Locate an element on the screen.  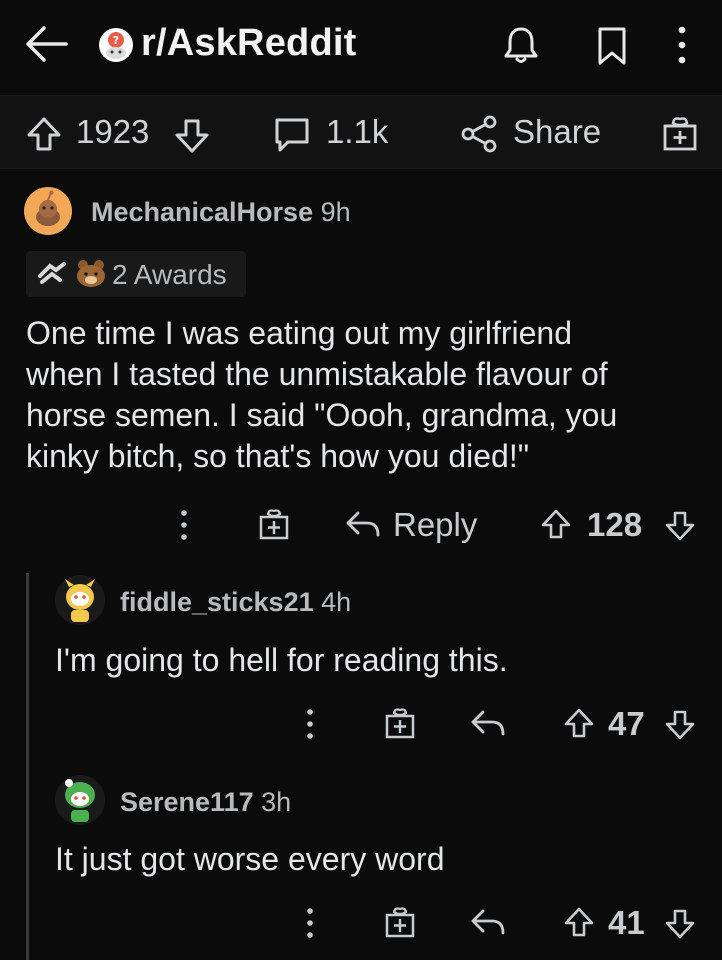
comment-count: 1.1k is located at coordinates (357, 132).